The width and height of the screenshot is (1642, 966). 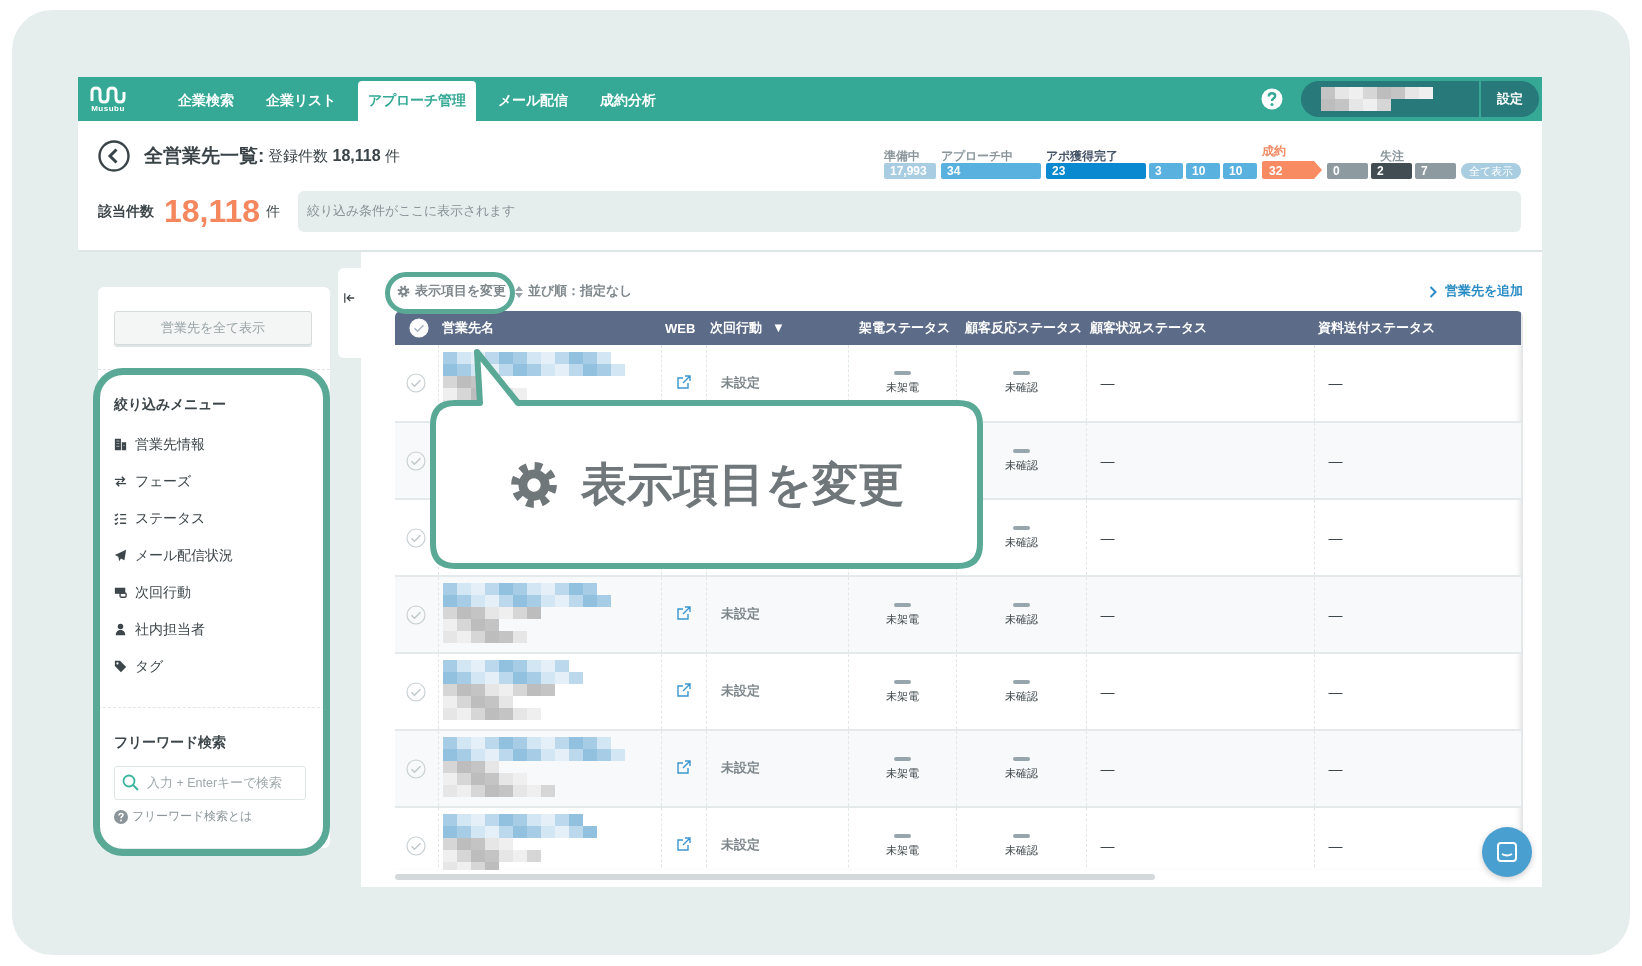 What do you see at coordinates (170, 518) in the screenshot?
I see `filter-menu-item: ステータス` at bounding box center [170, 518].